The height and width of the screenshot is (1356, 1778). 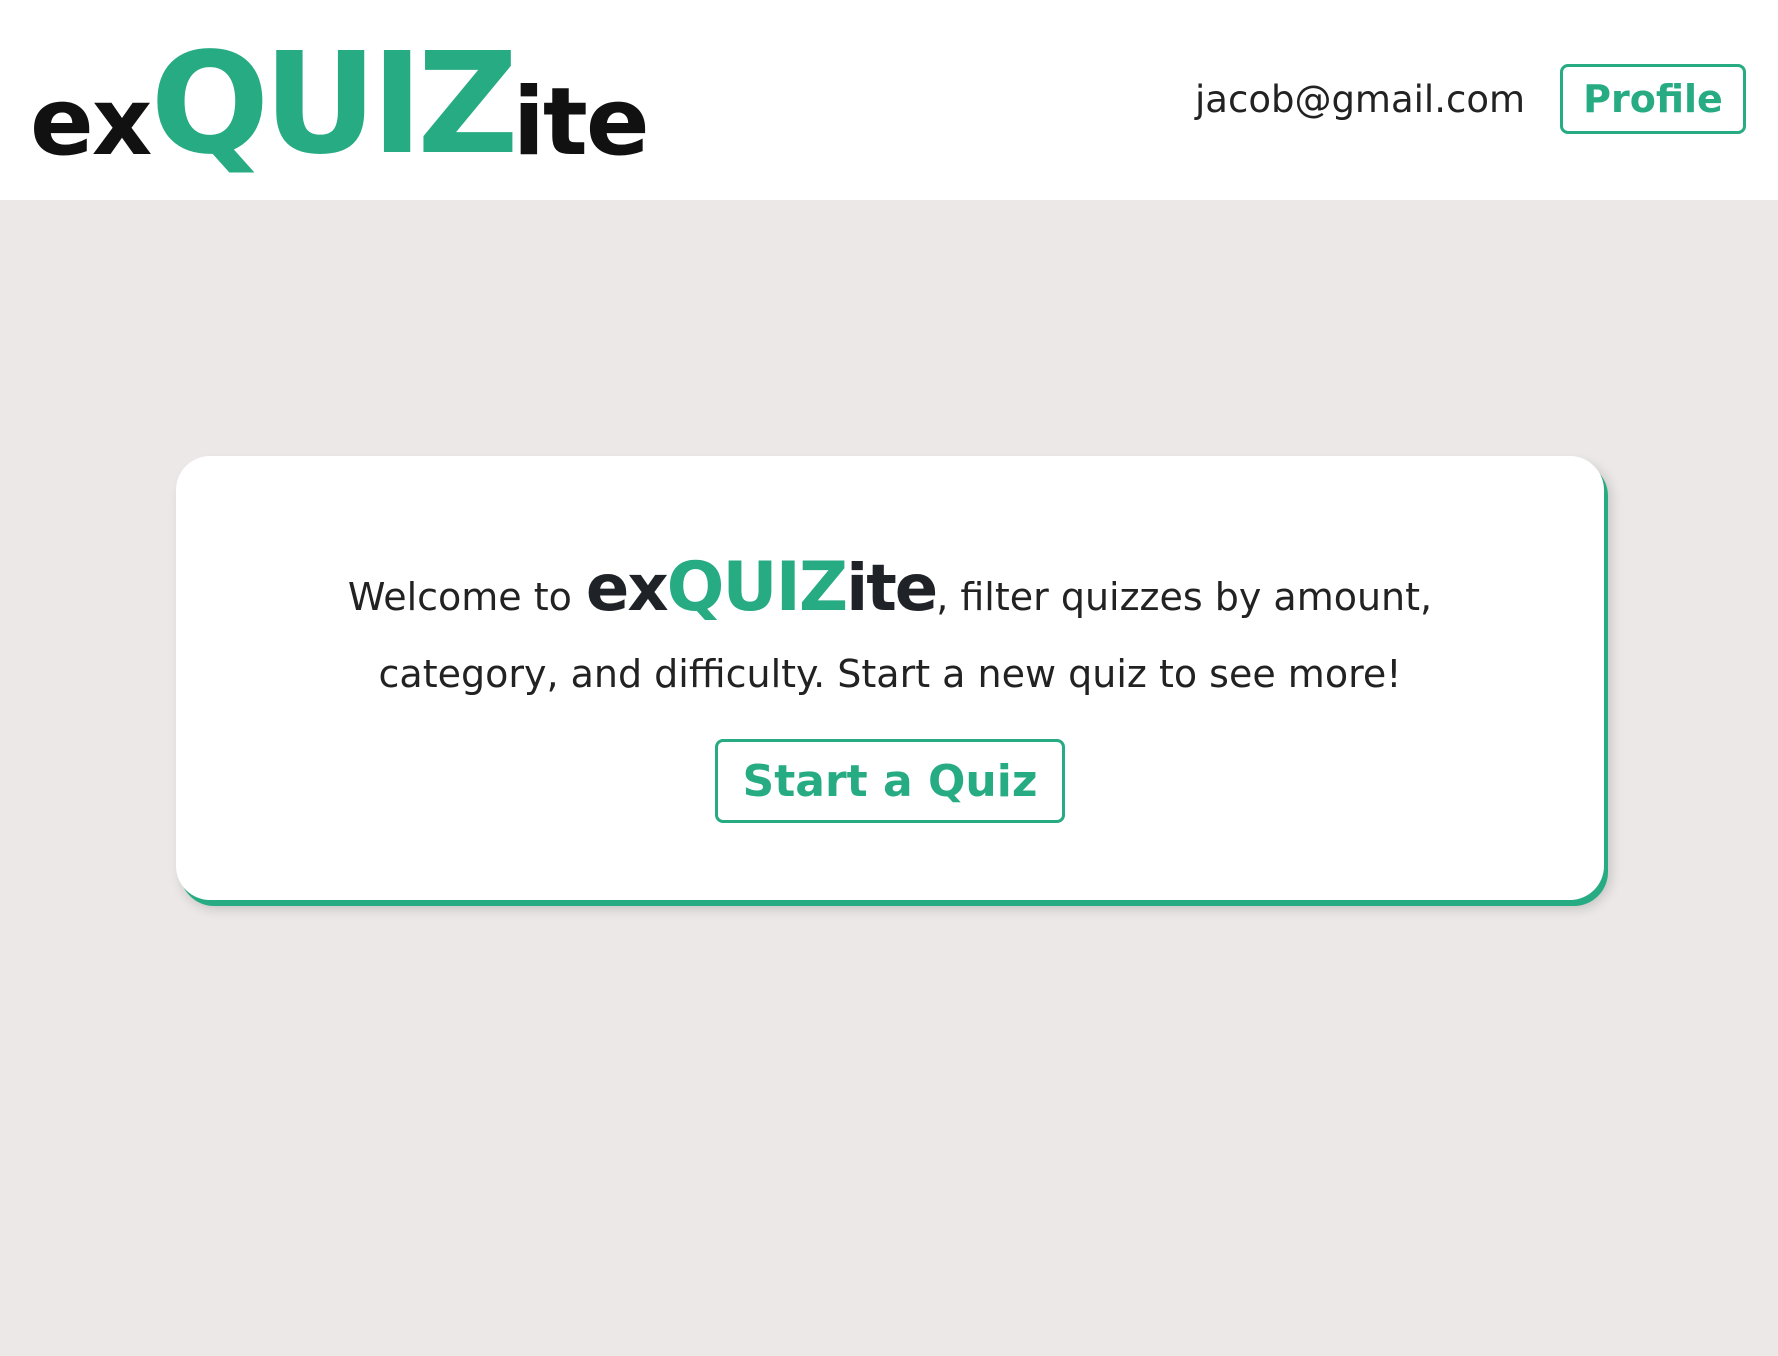 I want to click on start-quiz-button: Start a Quiz, so click(x=890, y=781).